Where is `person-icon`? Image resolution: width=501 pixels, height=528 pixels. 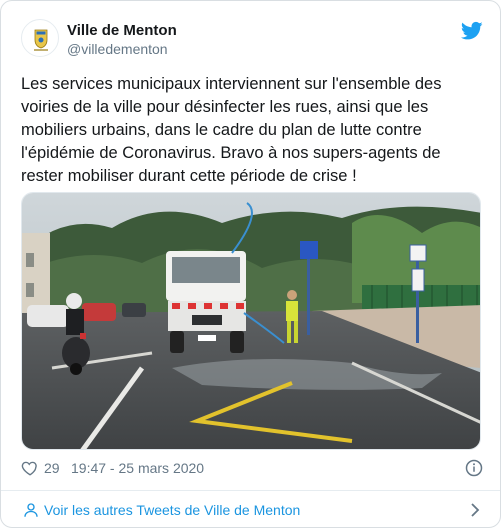 person-icon is located at coordinates (31, 510).